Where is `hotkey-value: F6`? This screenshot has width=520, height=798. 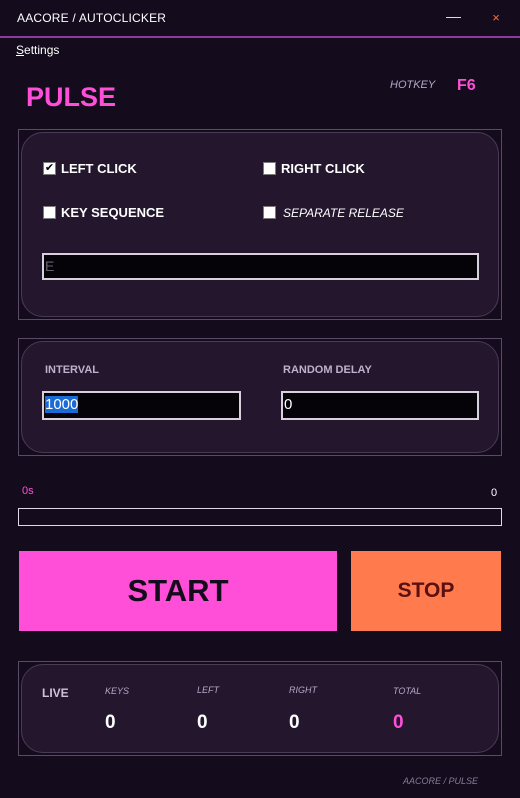 hotkey-value: F6 is located at coordinates (466, 86).